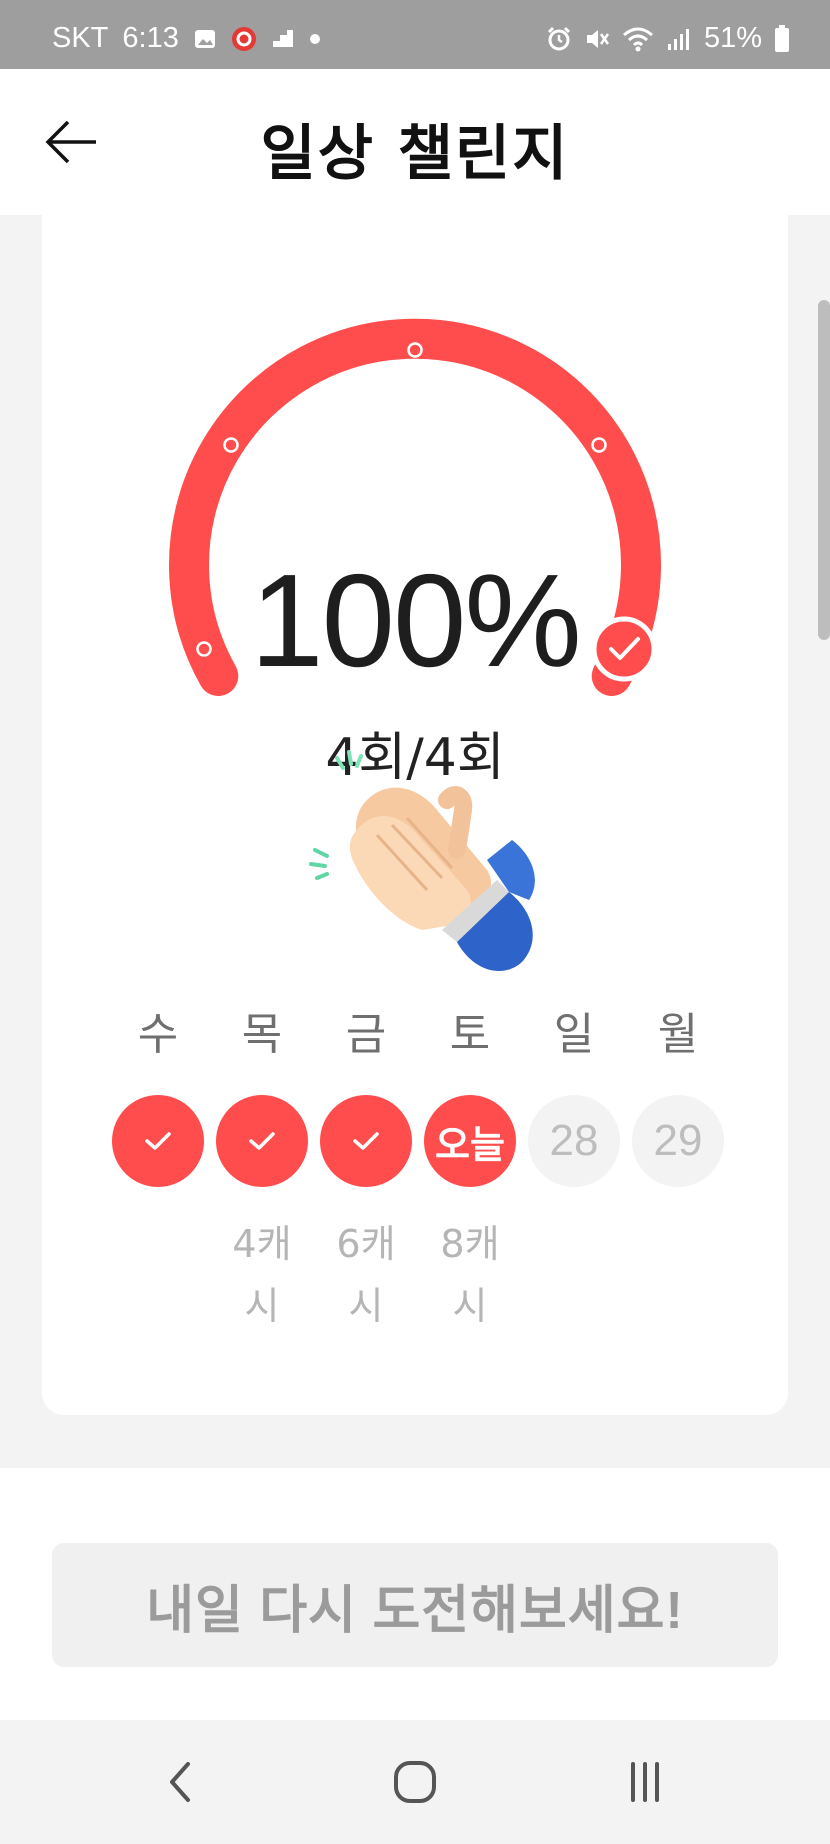 This screenshot has height=1844, width=830. What do you see at coordinates (597, 38) in the screenshot?
I see `mute-icon` at bounding box center [597, 38].